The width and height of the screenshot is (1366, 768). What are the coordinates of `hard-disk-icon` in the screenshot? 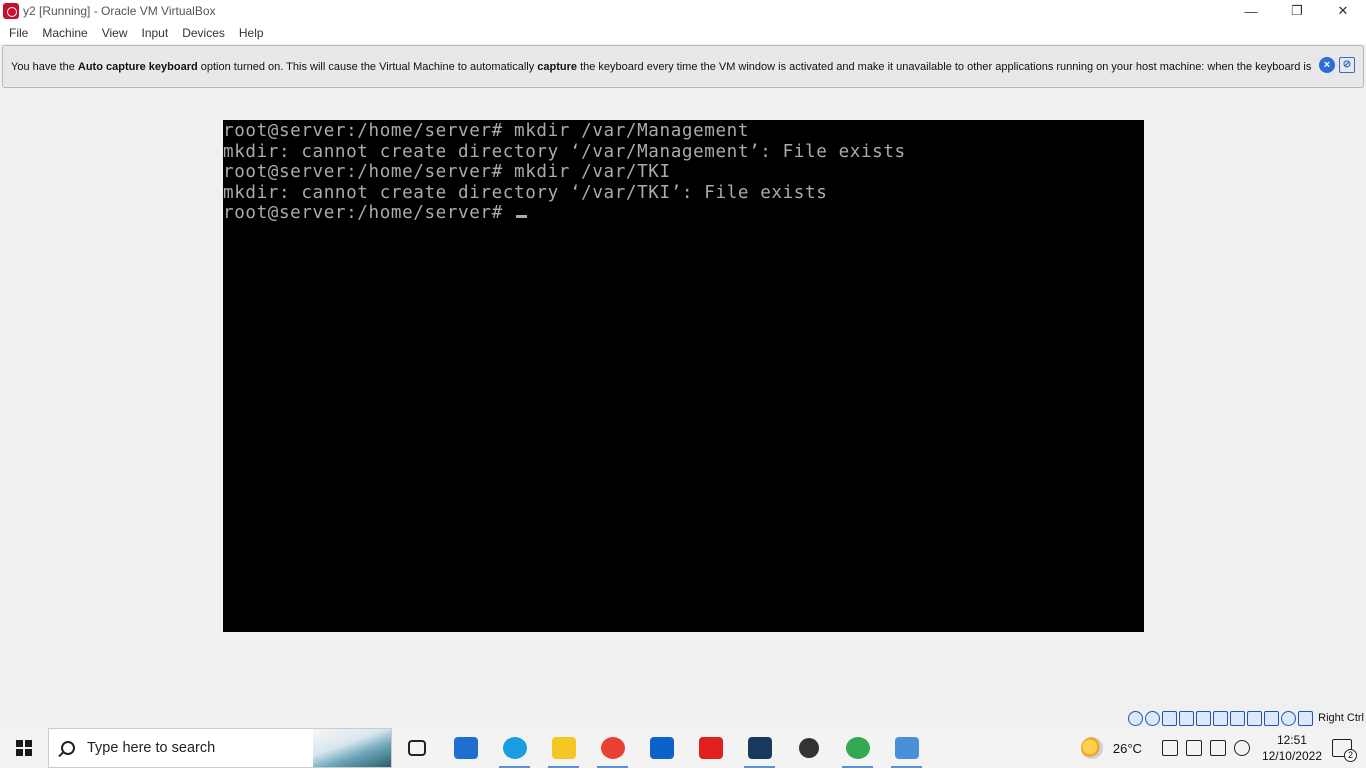 It's located at (1136, 718).